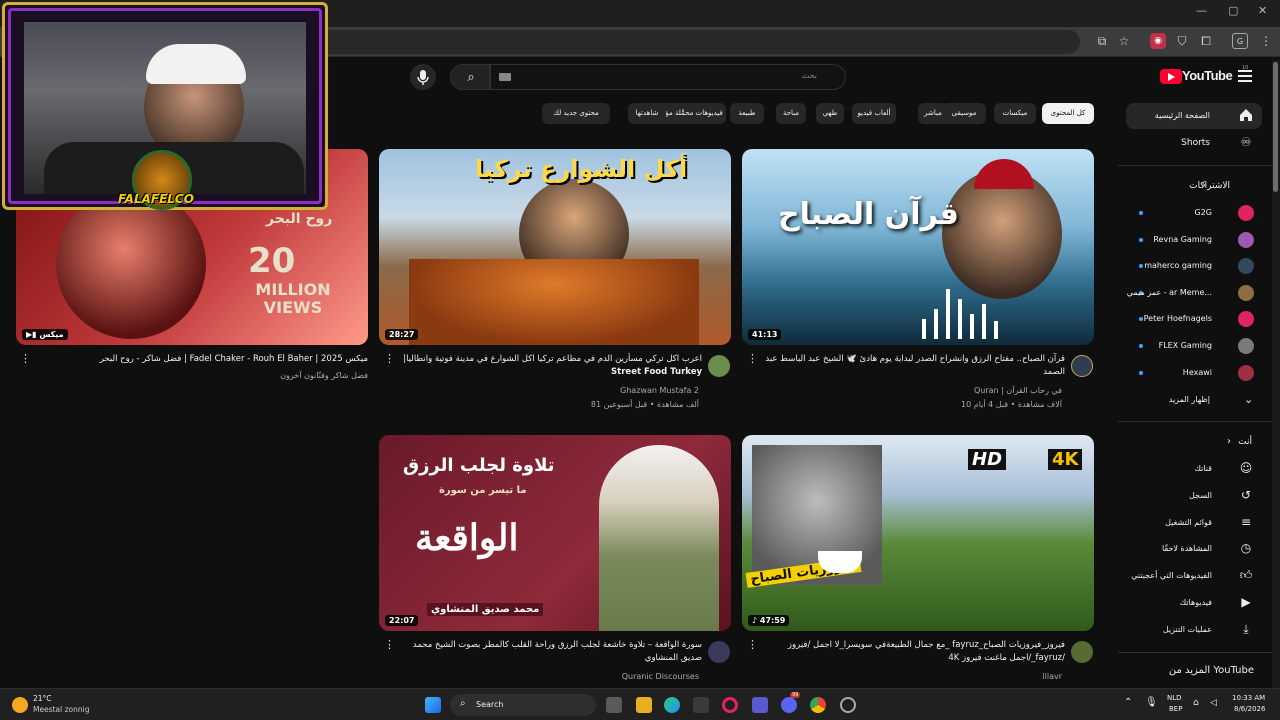 The image size is (1280, 720). What do you see at coordinates (1194, 603) in the screenshot?
I see `sidebar-item-you: فيديوهاتك ▶` at bounding box center [1194, 603].